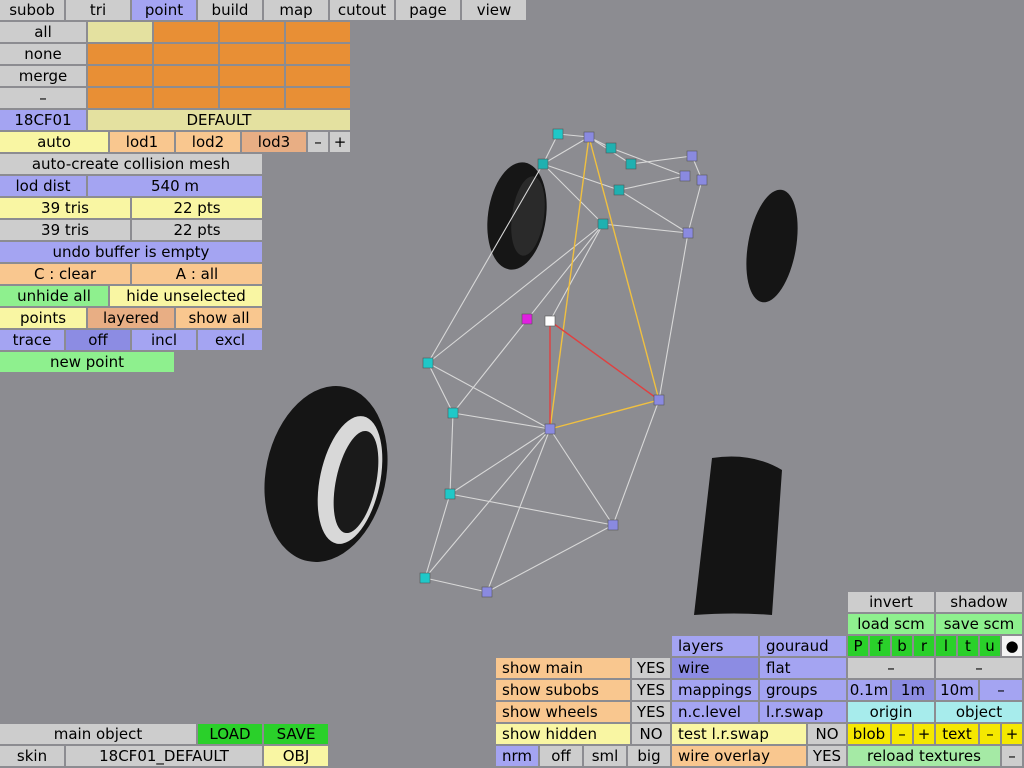  What do you see at coordinates (187, 296) in the screenshot?
I see `hide-unselected-button: hide unselected` at bounding box center [187, 296].